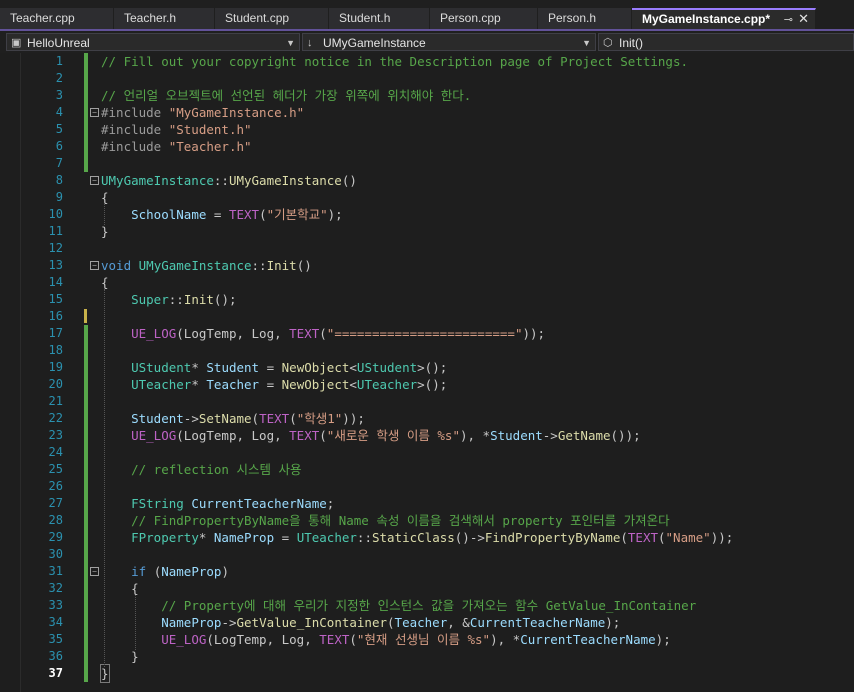  What do you see at coordinates (365, 18) in the screenshot?
I see `tab-label: Student.h` at bounding box center [365, 18].